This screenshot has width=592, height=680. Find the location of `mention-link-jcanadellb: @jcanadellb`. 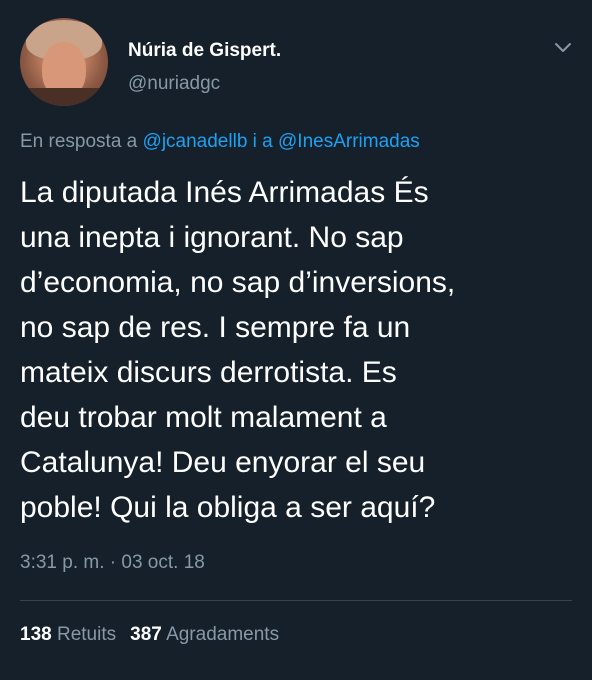

mention-link-jcanadellb: @jcanadellb is located at coordinates (195, 141).